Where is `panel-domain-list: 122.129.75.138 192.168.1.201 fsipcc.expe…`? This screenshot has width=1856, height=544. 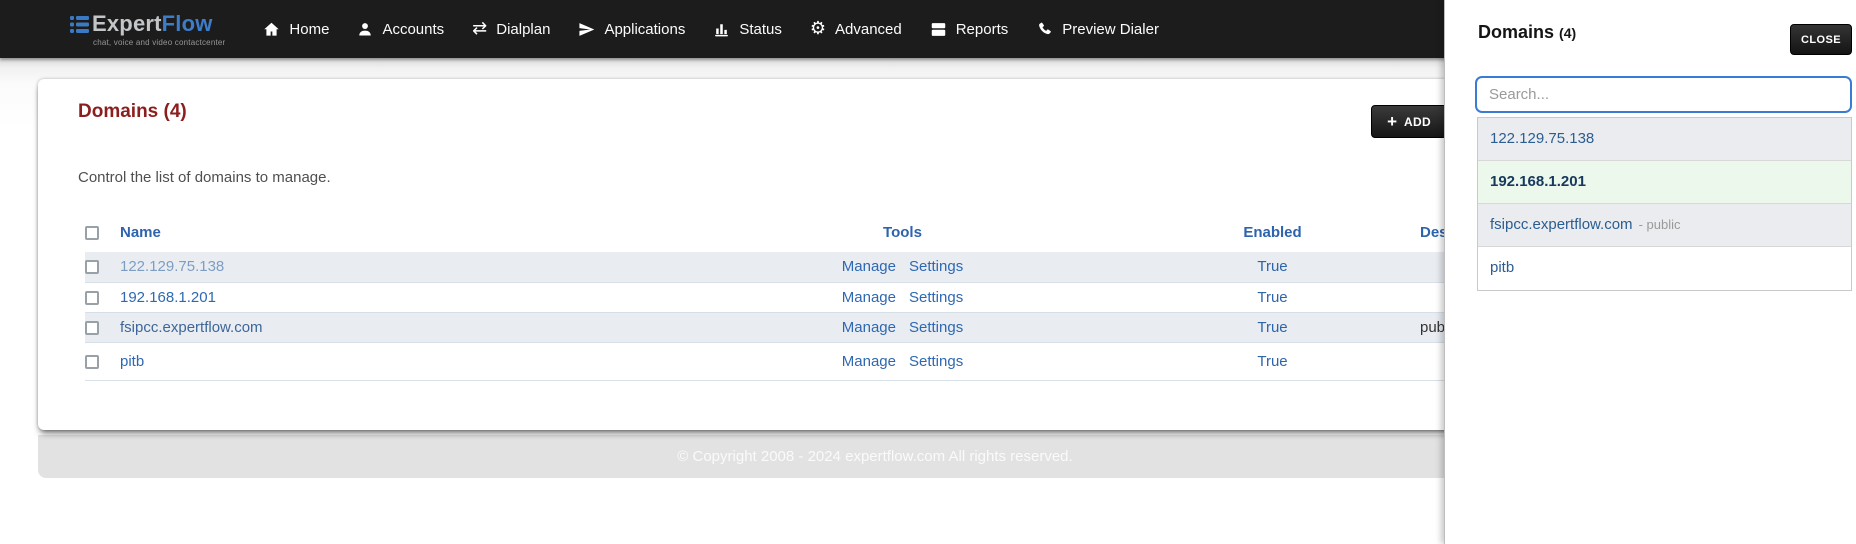 panel-domain-list: 122.129.75.138 192.168.1.201 fsipcc.expe… is located at coordinates (1664, 204).